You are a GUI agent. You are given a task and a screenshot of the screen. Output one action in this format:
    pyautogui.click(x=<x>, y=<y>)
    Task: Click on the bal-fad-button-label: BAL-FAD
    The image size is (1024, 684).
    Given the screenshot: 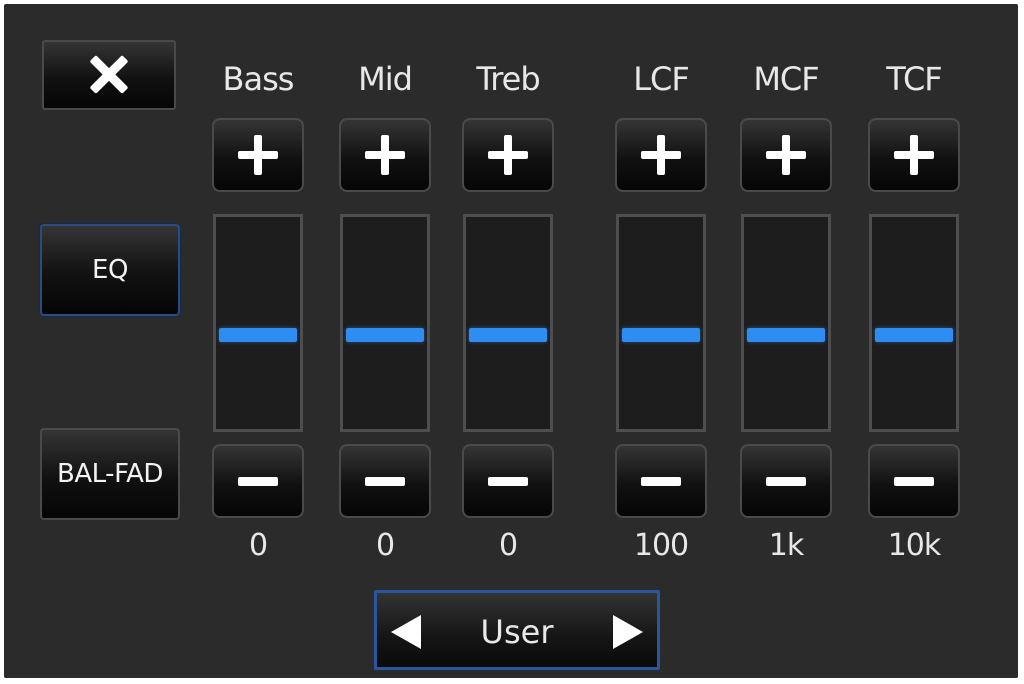 What is the action you would take?
    pyautogui.click(x=110, y=474)
    